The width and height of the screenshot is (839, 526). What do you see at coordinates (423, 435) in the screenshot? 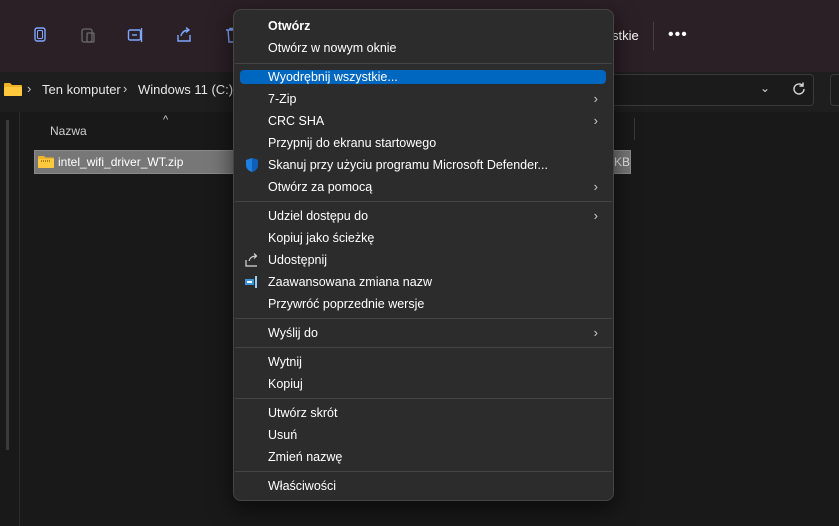
I see `menu-item-delete: Usuń` at bounding box center [423, 435].